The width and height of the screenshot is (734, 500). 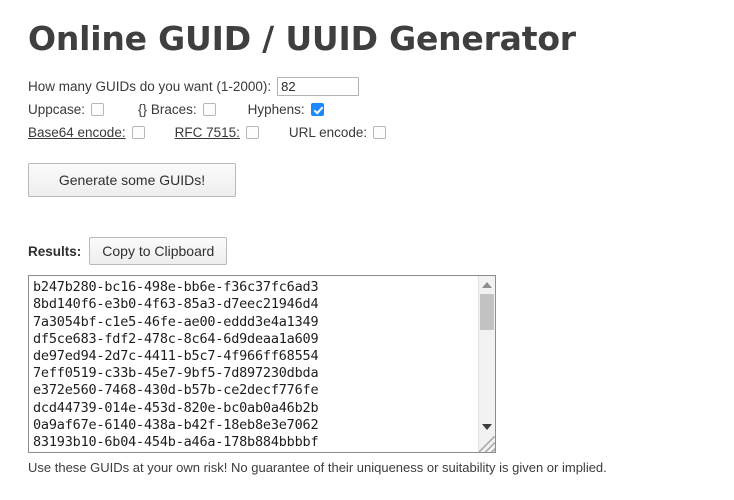 I want to click on options-row-1: Uppcase: {} Braces: Hyphens:, so click(x=374, y=109).